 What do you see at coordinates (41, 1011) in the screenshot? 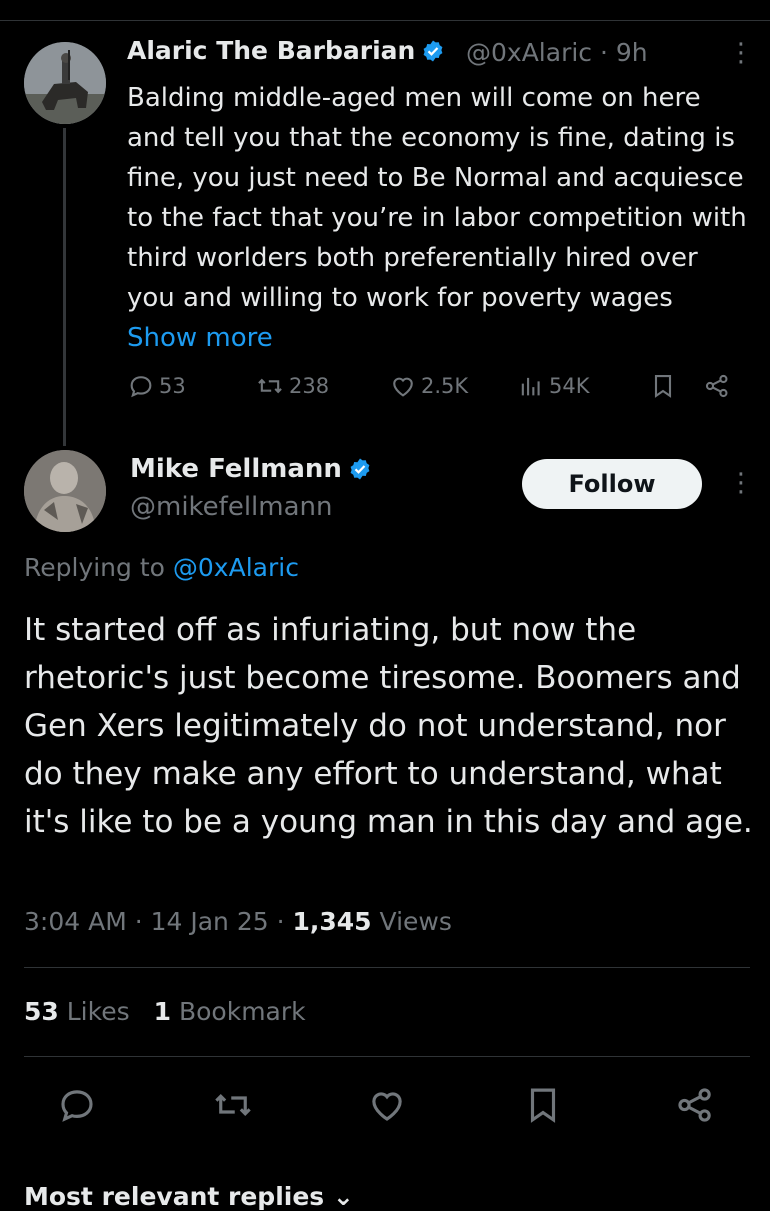
I see `likes-stat-count: 53` at bounding box center [41, 1011].